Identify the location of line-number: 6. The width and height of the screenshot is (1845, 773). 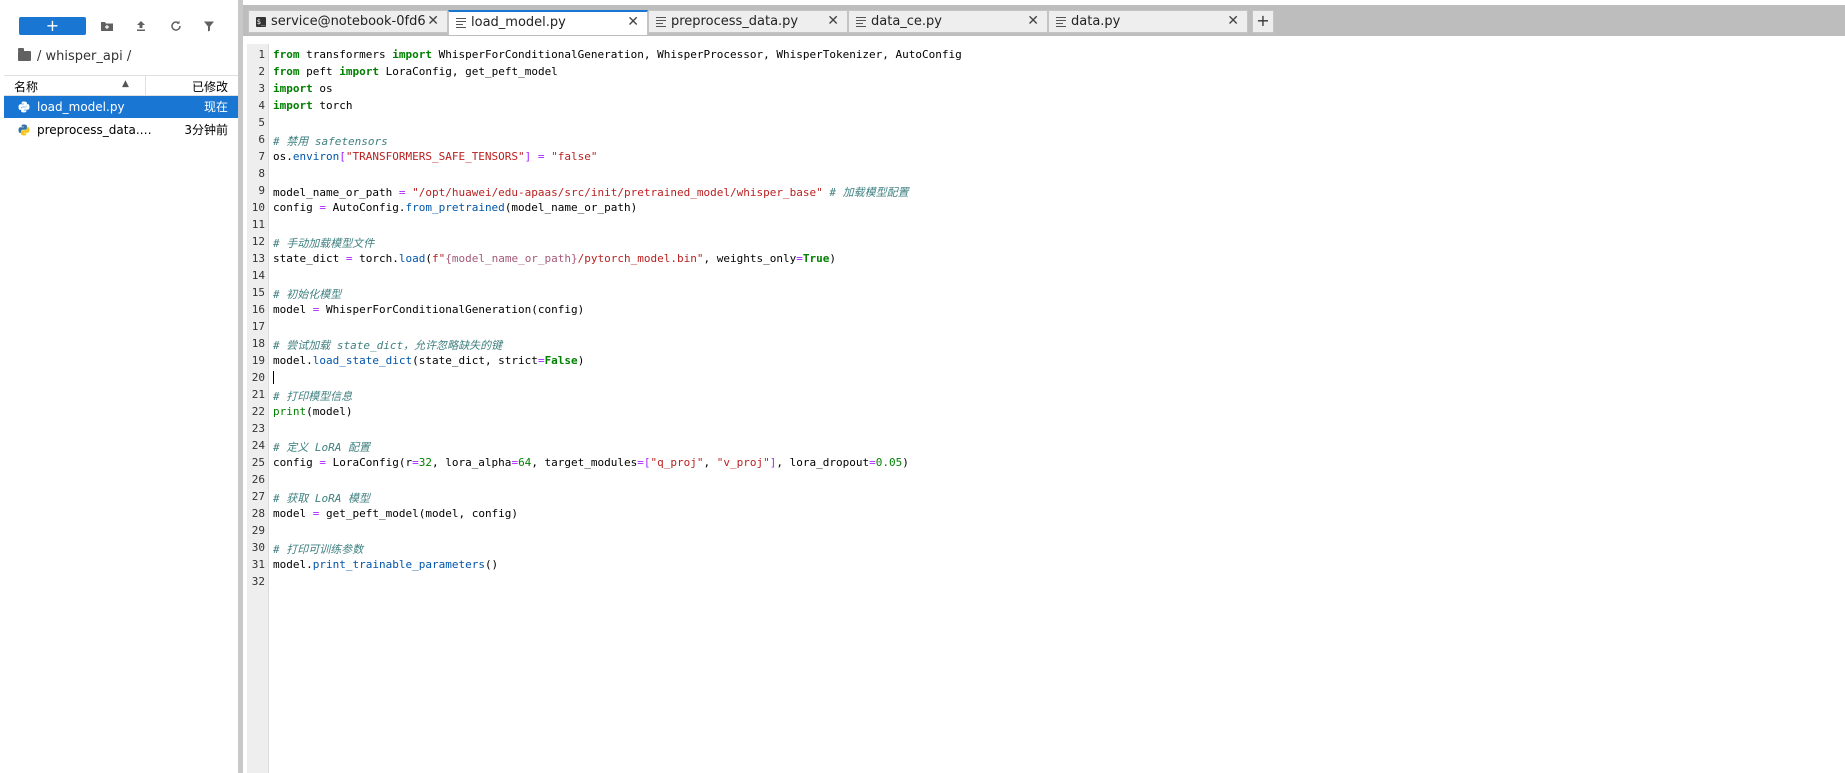
(261, 139).